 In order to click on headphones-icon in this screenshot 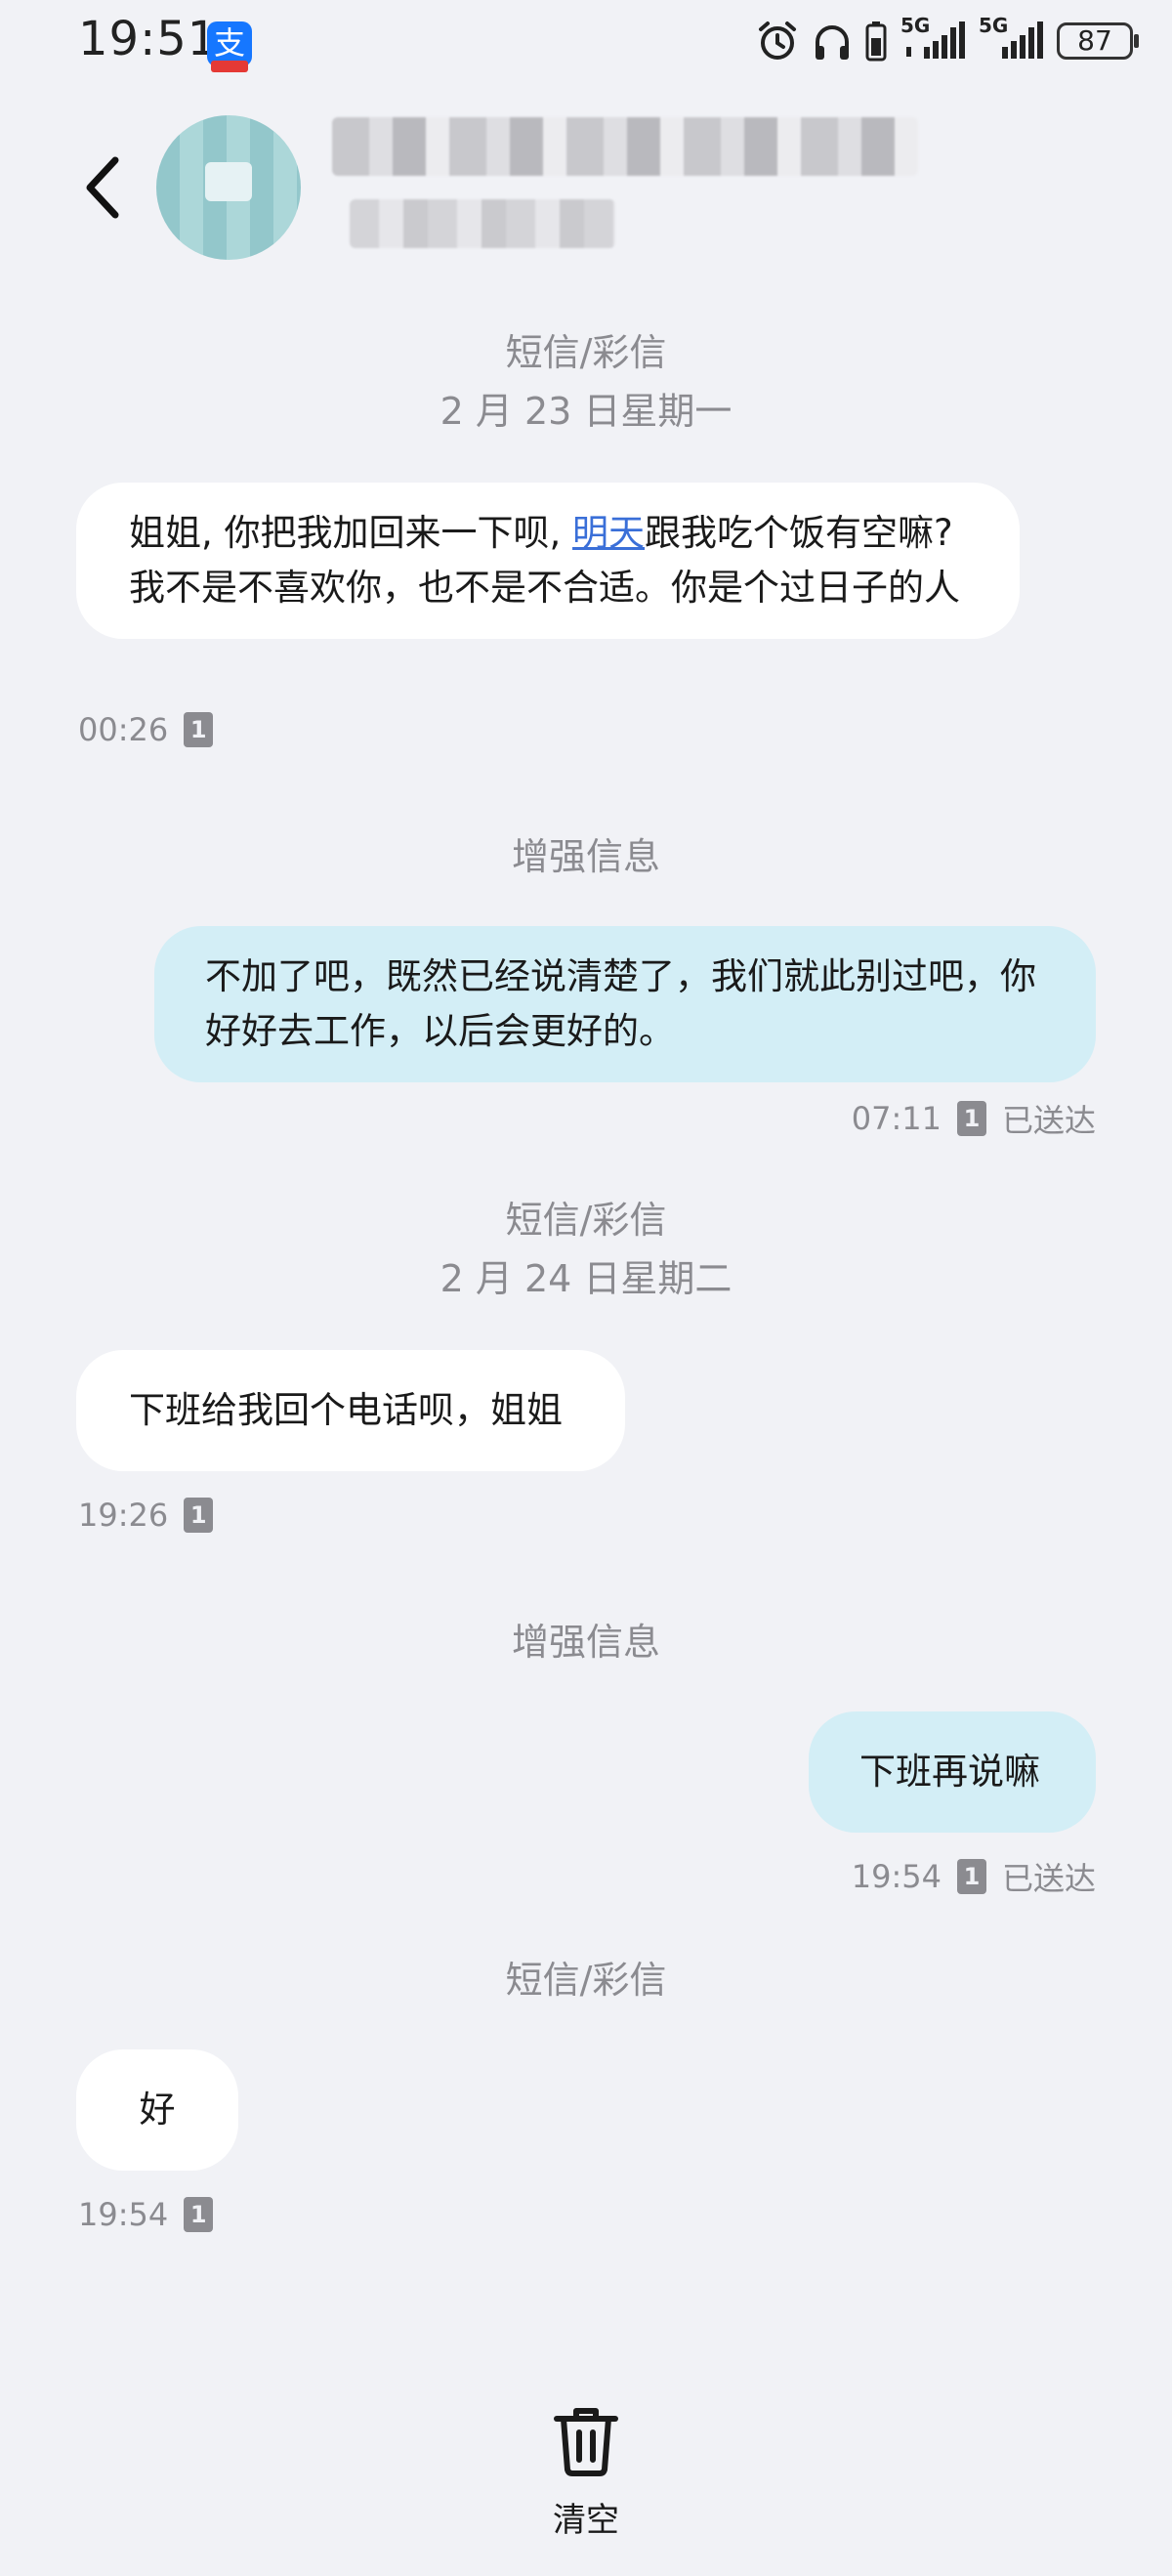, I will do `click(832, 42)`.